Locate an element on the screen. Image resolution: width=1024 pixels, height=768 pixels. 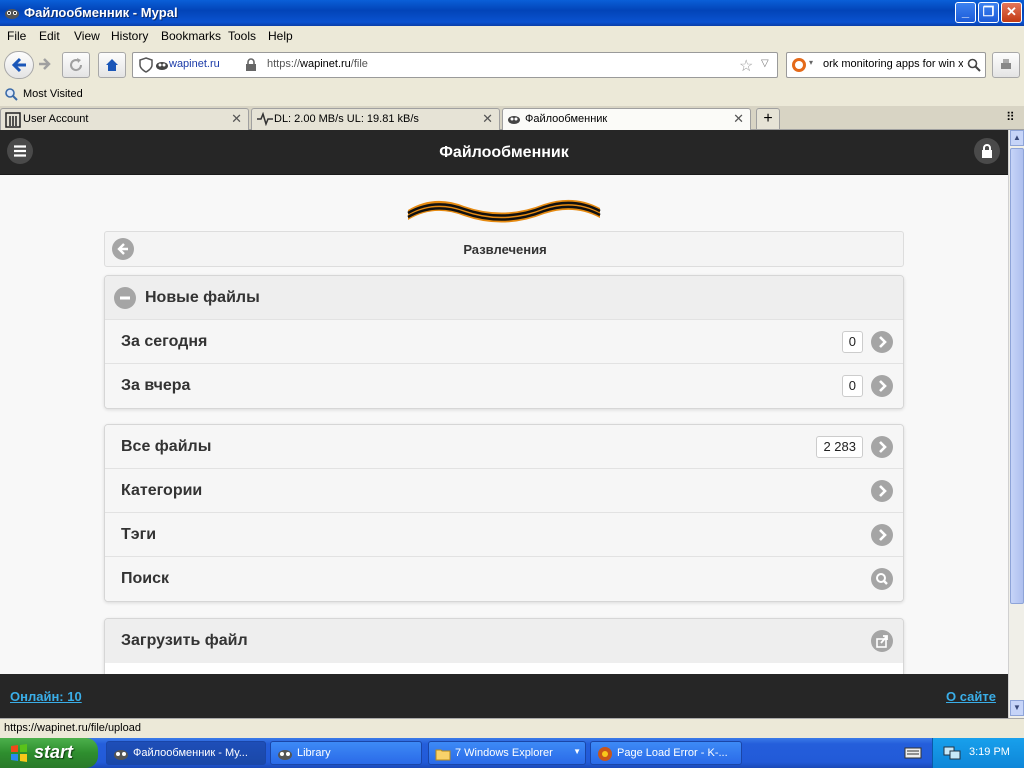
back-button is located at coordinates (19, 65).